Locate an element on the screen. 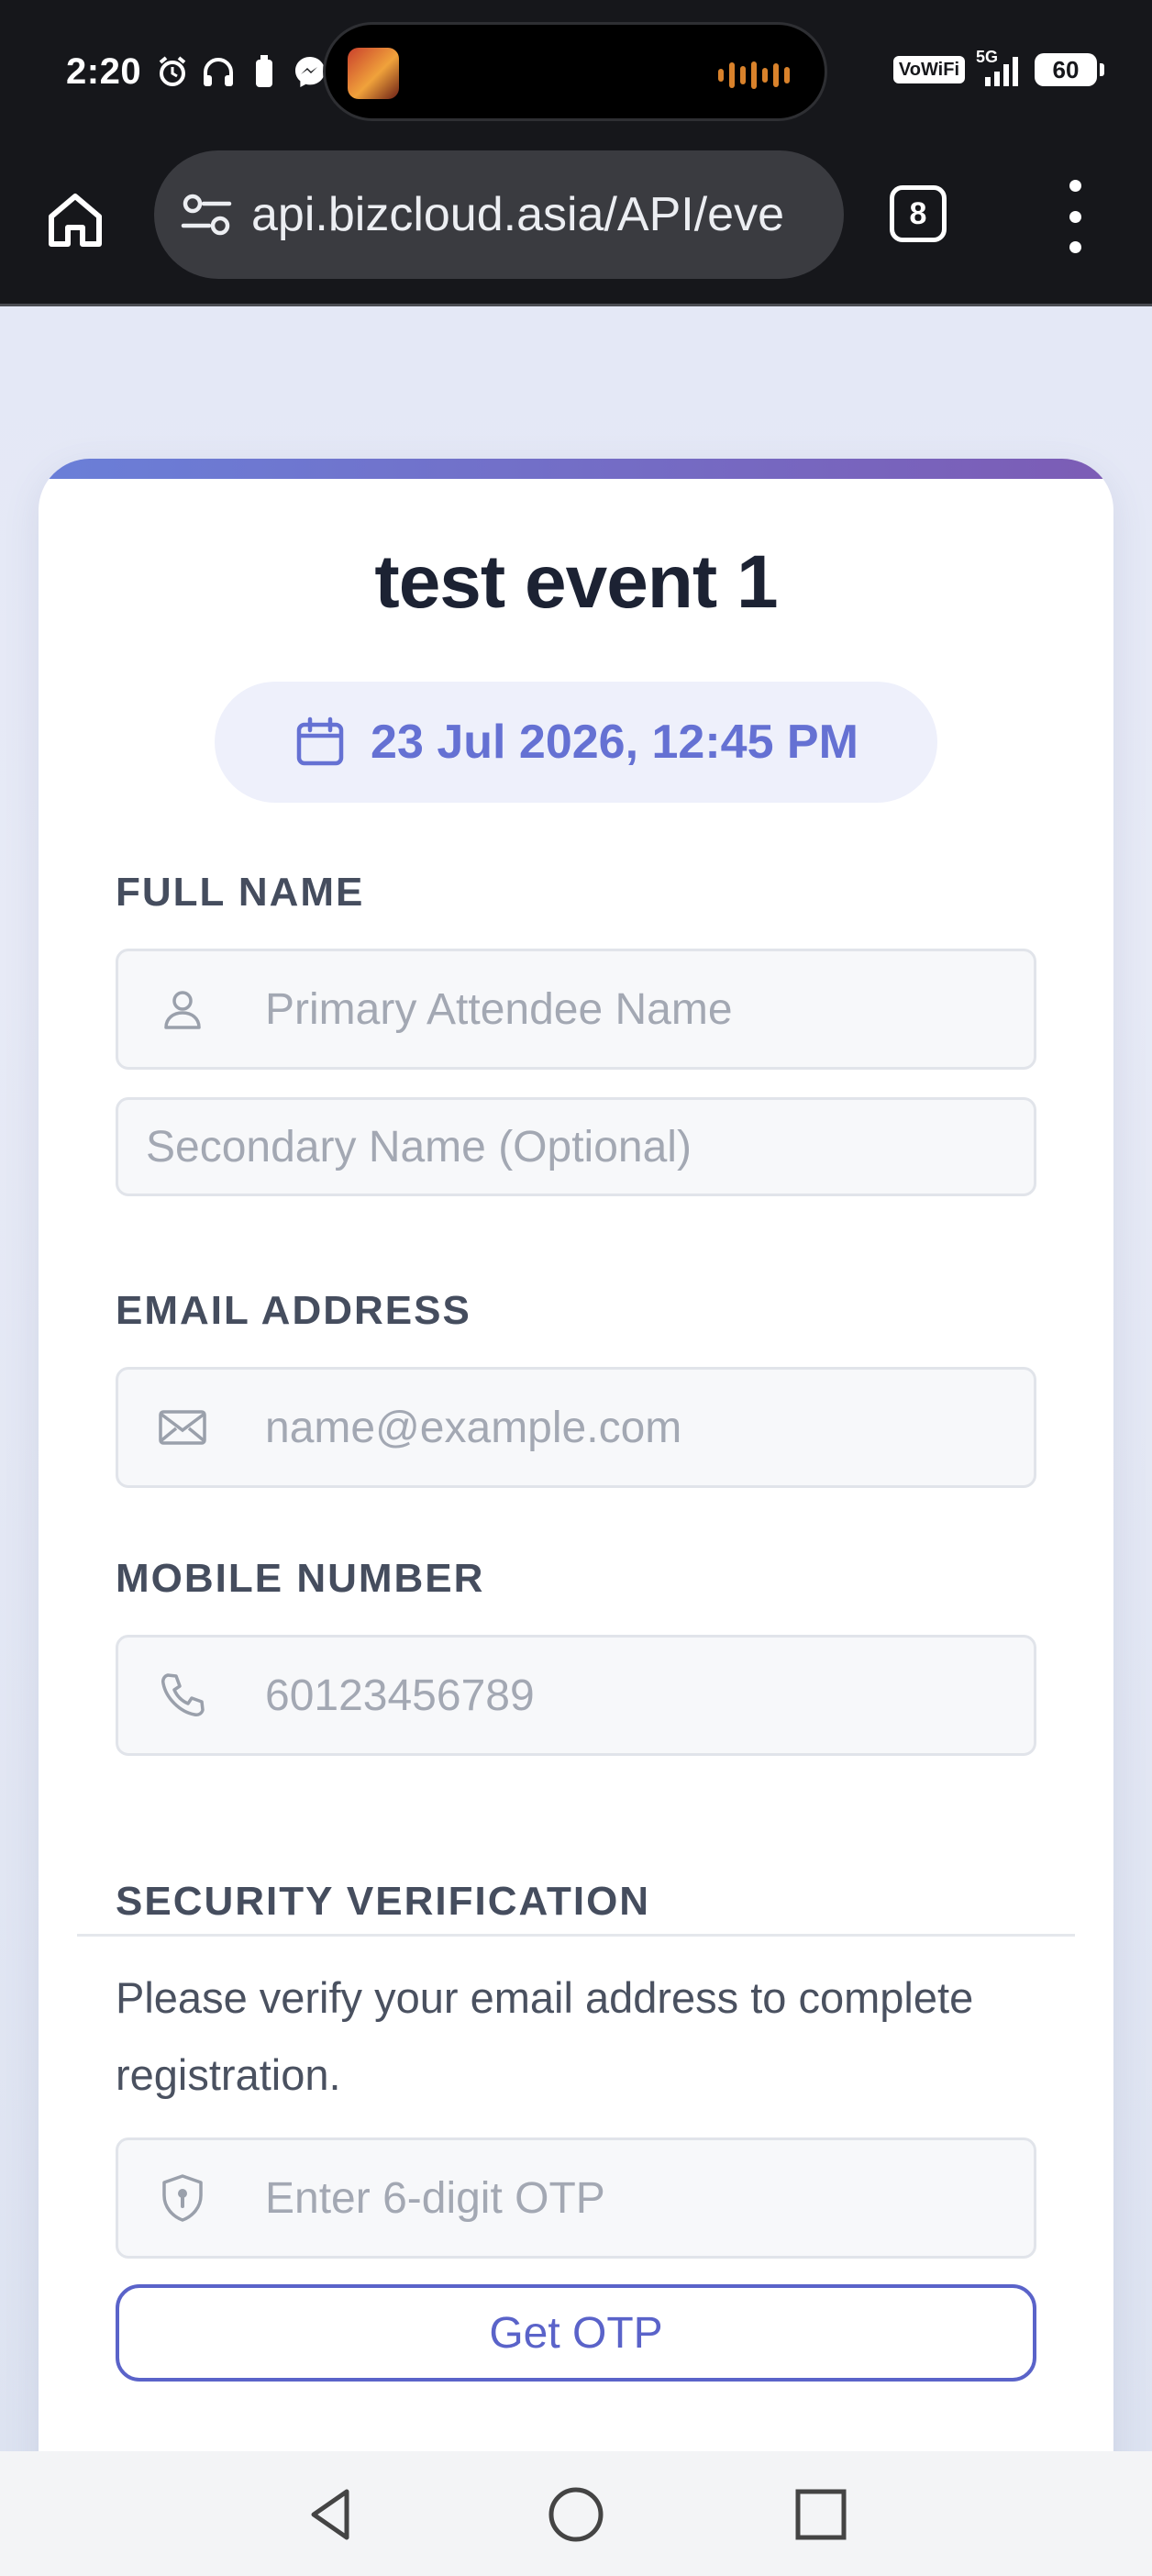  recents-button is located at coordinates (821, 2514).